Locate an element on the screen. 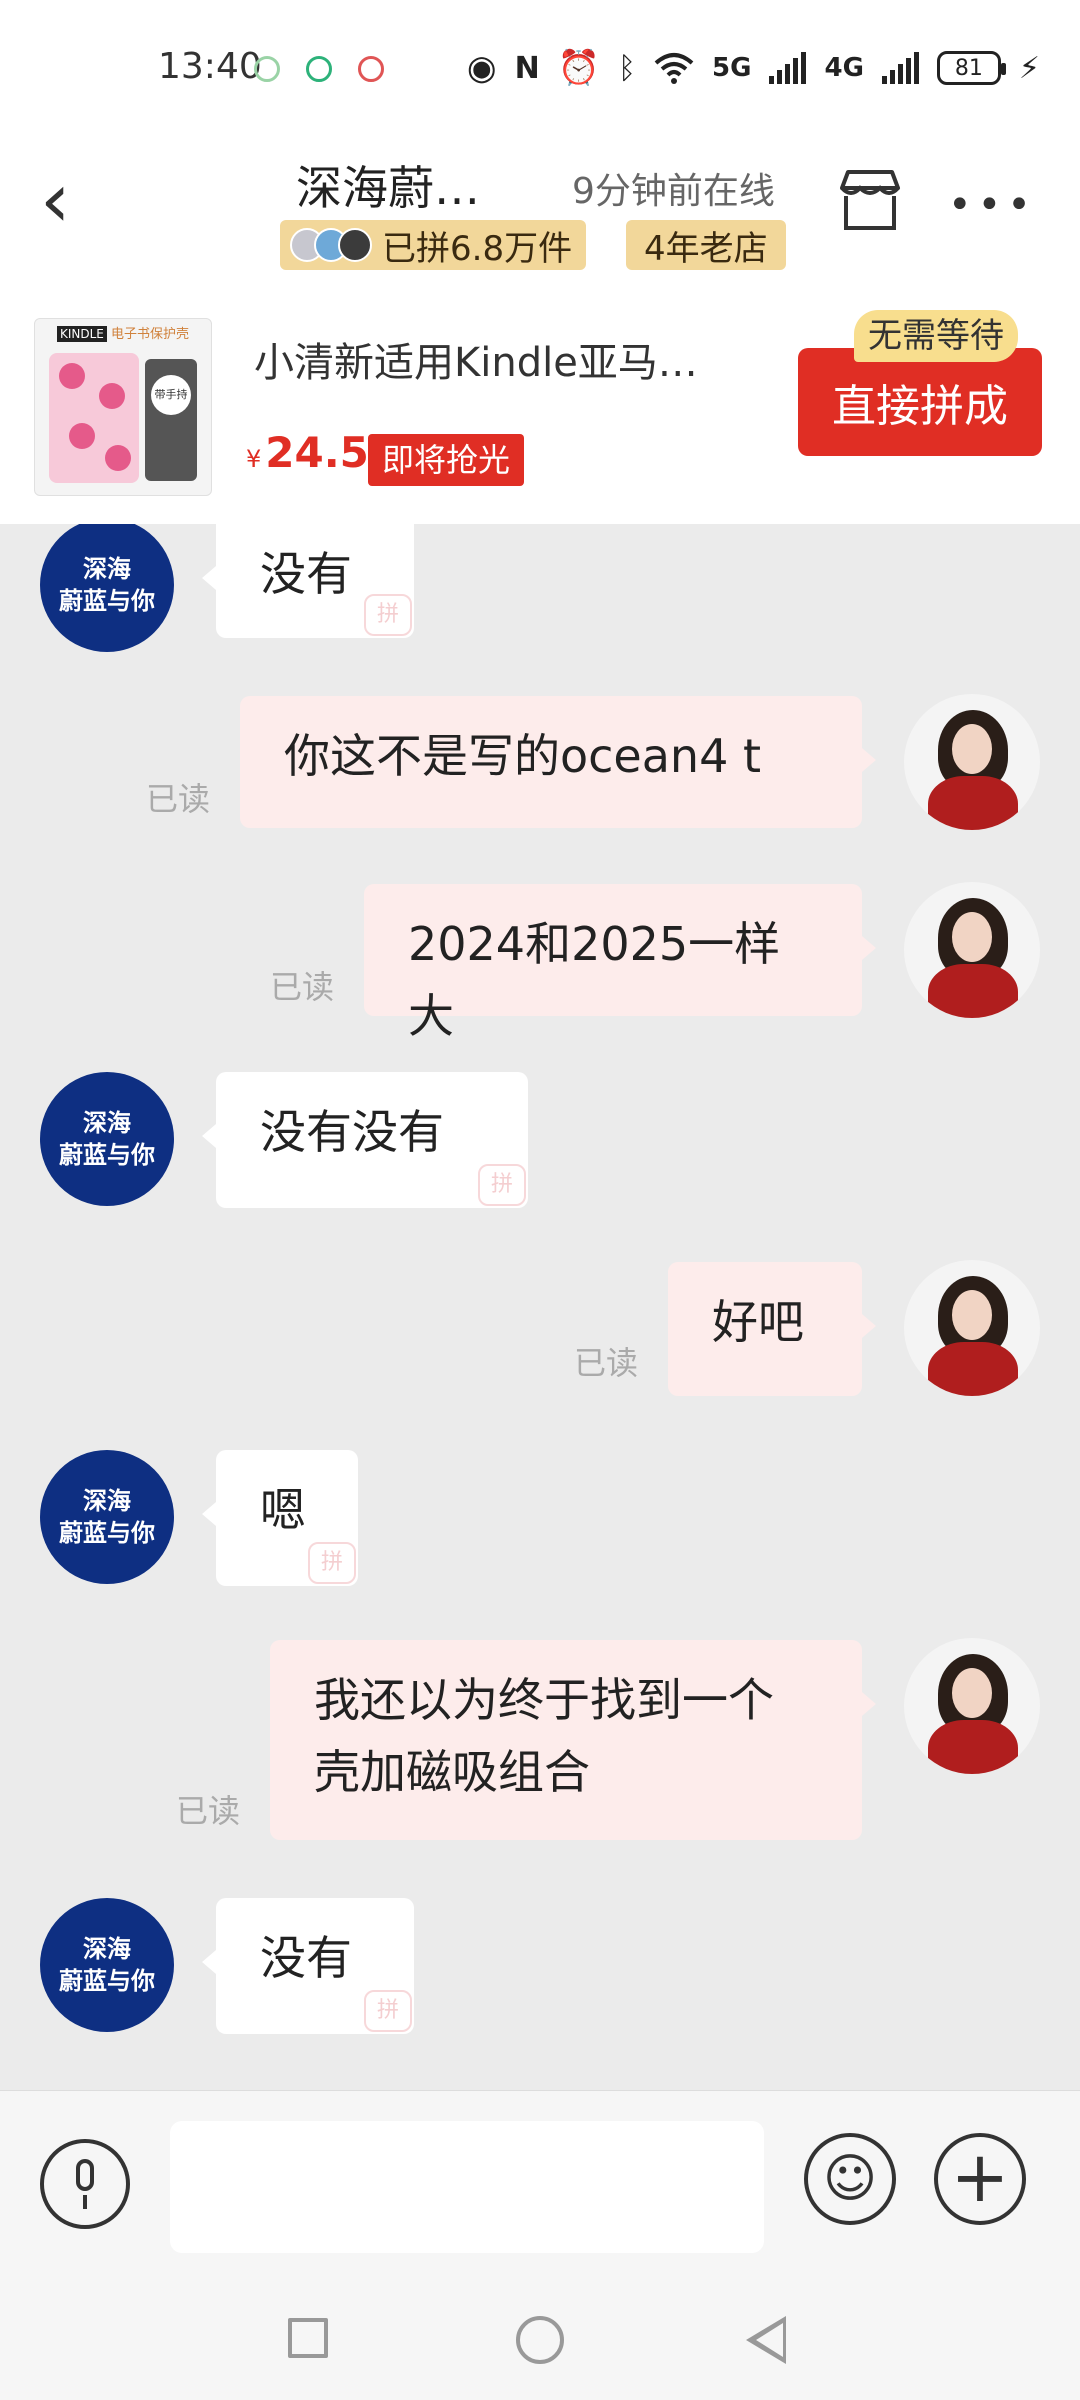 The image size is (1080, 2400). input-bar: ☺ + is located at coordinates (540, 2185).